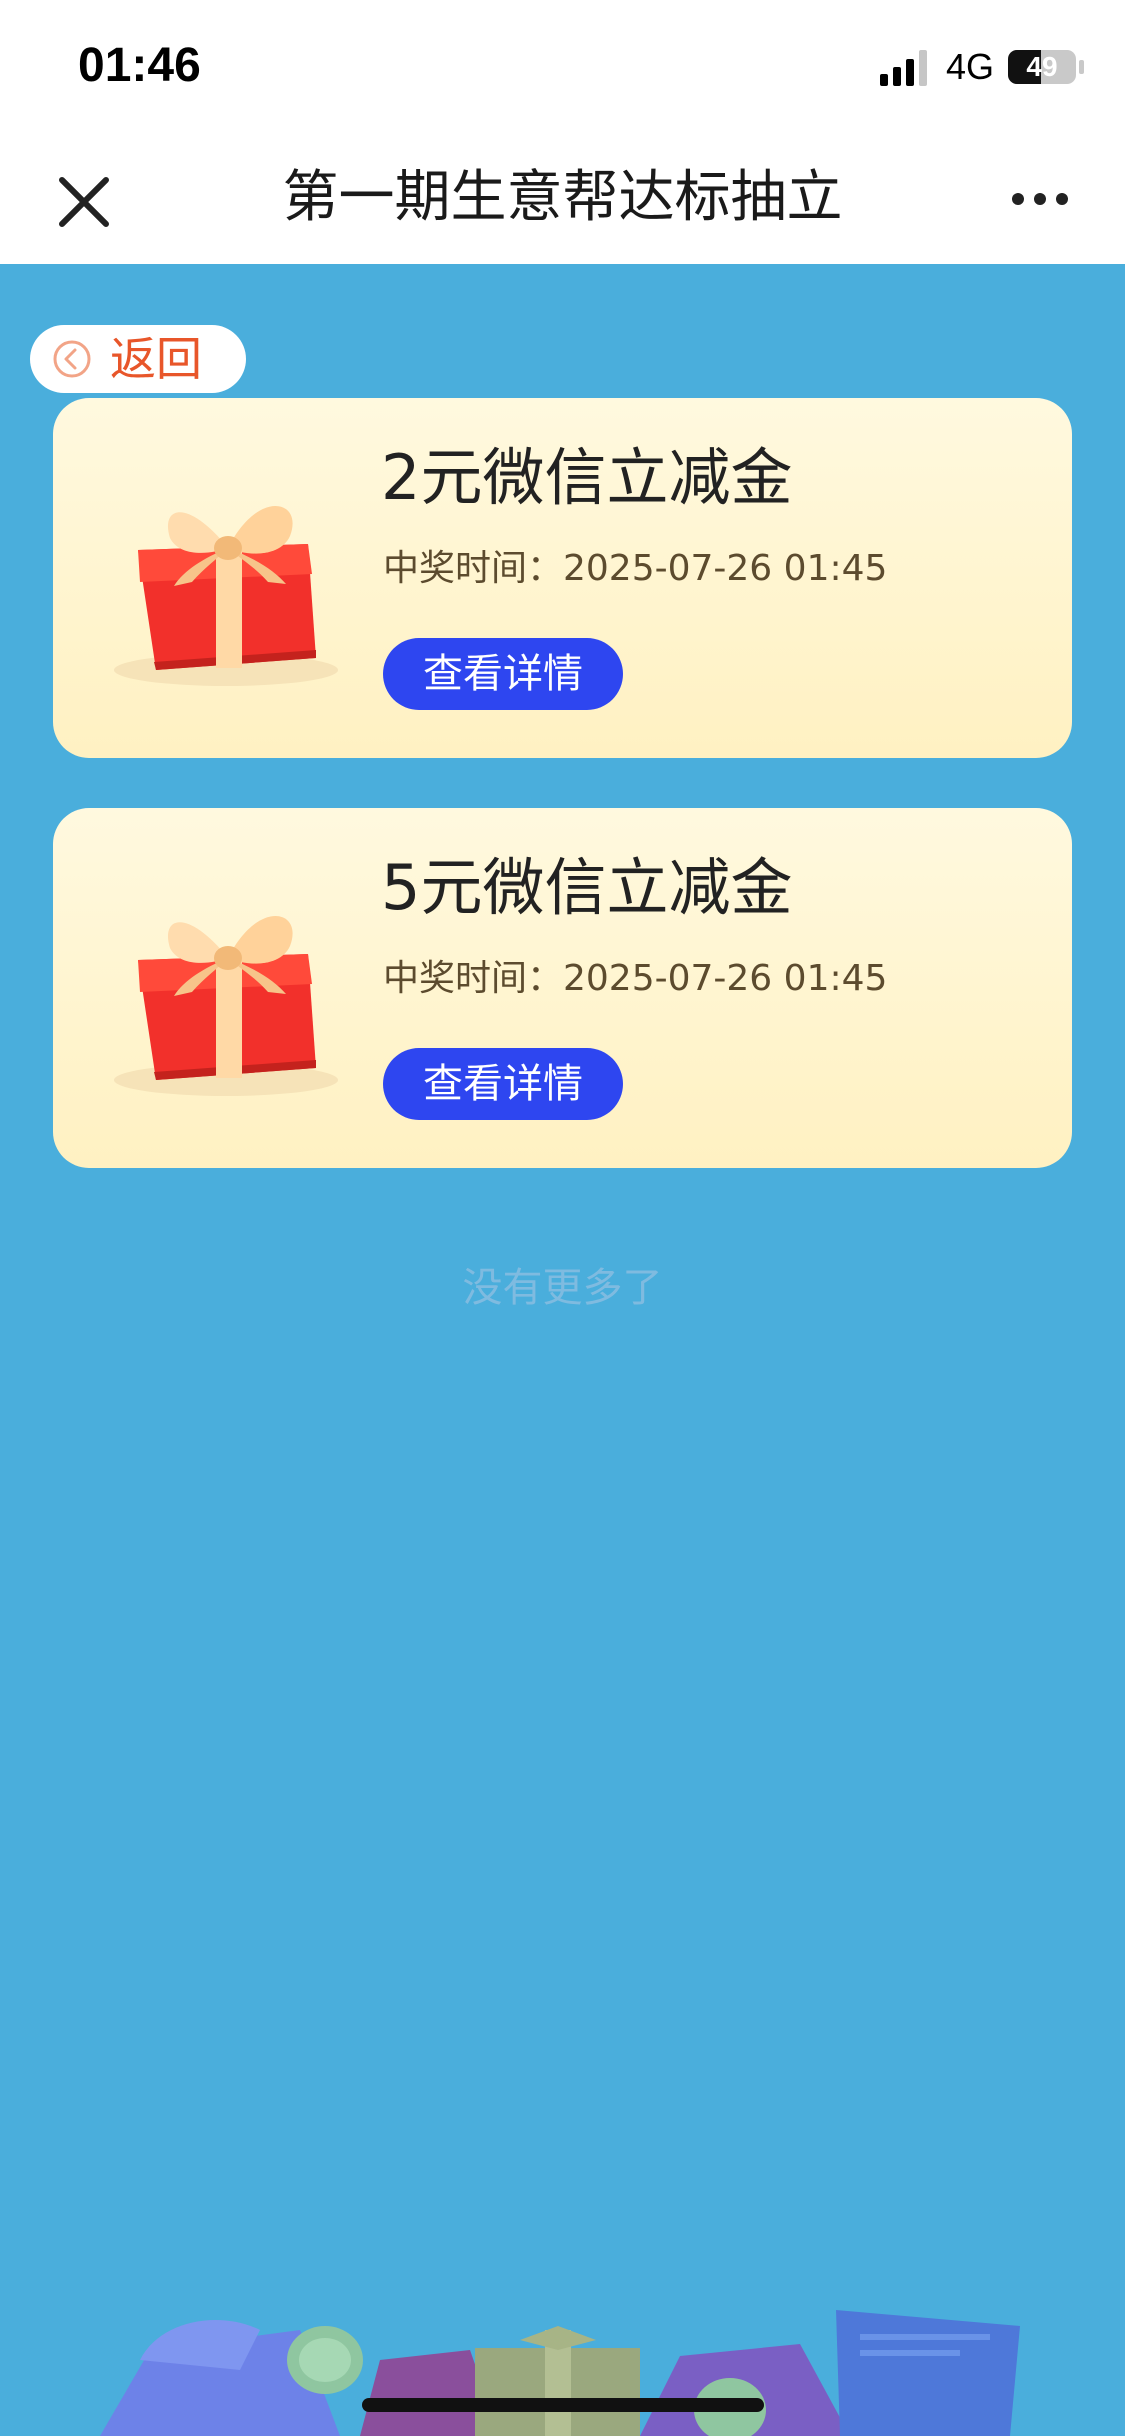 This screenshot has height=2436, width=1125. I want to click on prize-name: 5元微信立减金, so click(587, 887).